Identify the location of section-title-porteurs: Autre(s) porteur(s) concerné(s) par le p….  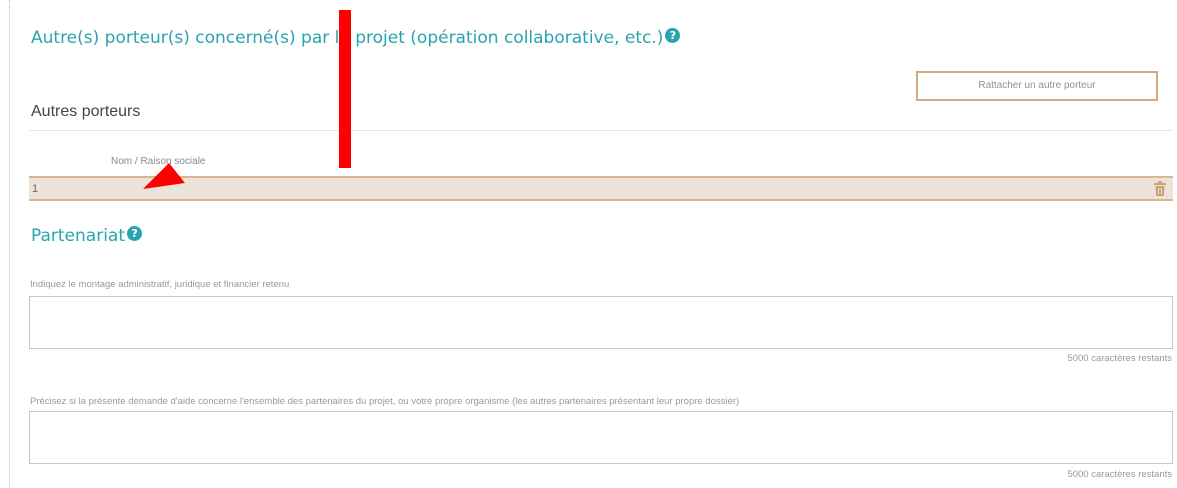
(356, 38).